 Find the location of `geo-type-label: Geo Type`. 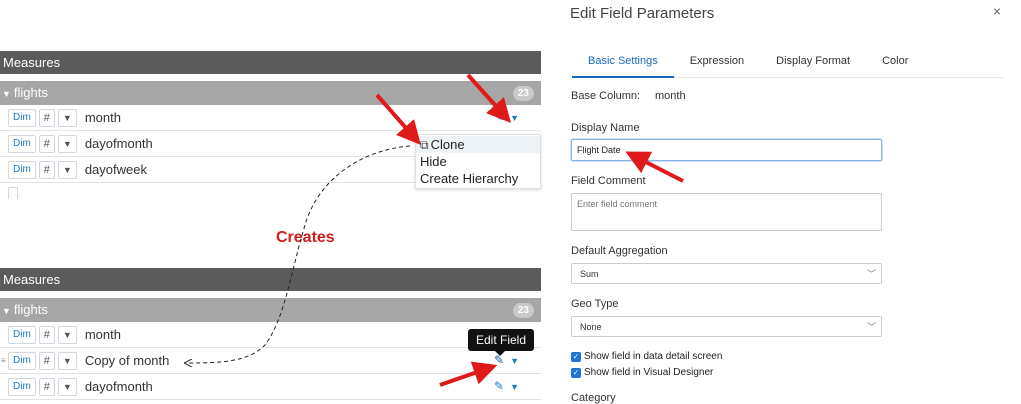

geo-type-label: Geo Type is located at coordinates (595, 304).